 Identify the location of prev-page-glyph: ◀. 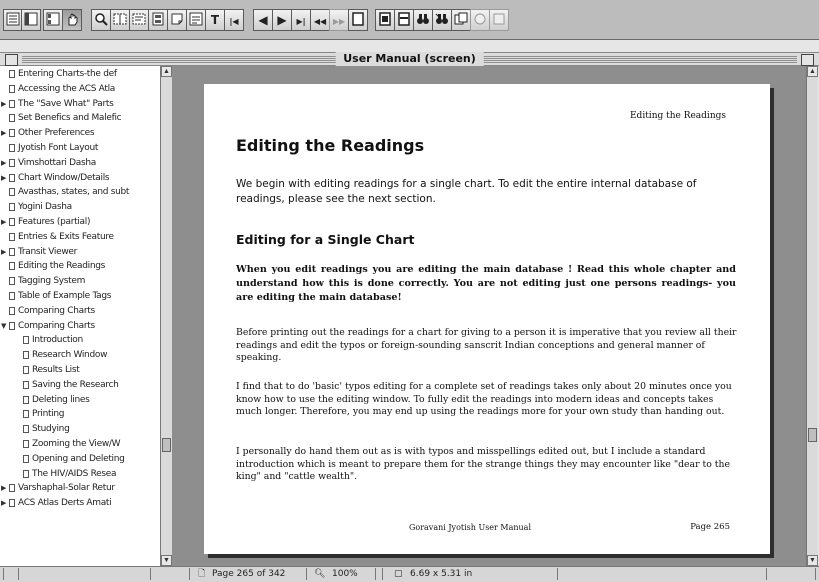
(263, 20).